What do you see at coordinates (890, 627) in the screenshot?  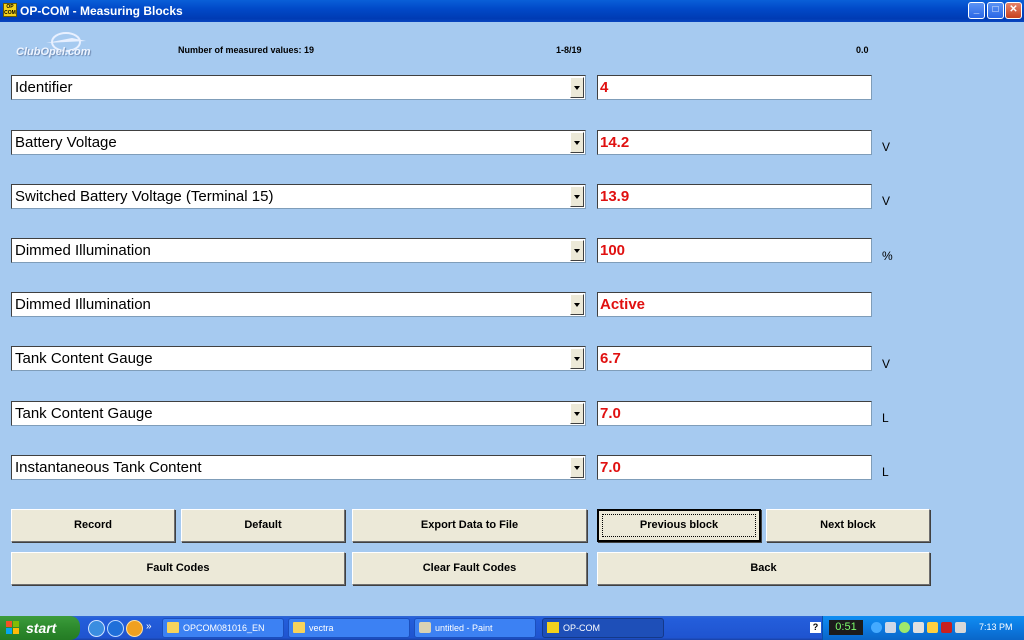 I see `tray-display-icon` at bounding box center [890, 627].